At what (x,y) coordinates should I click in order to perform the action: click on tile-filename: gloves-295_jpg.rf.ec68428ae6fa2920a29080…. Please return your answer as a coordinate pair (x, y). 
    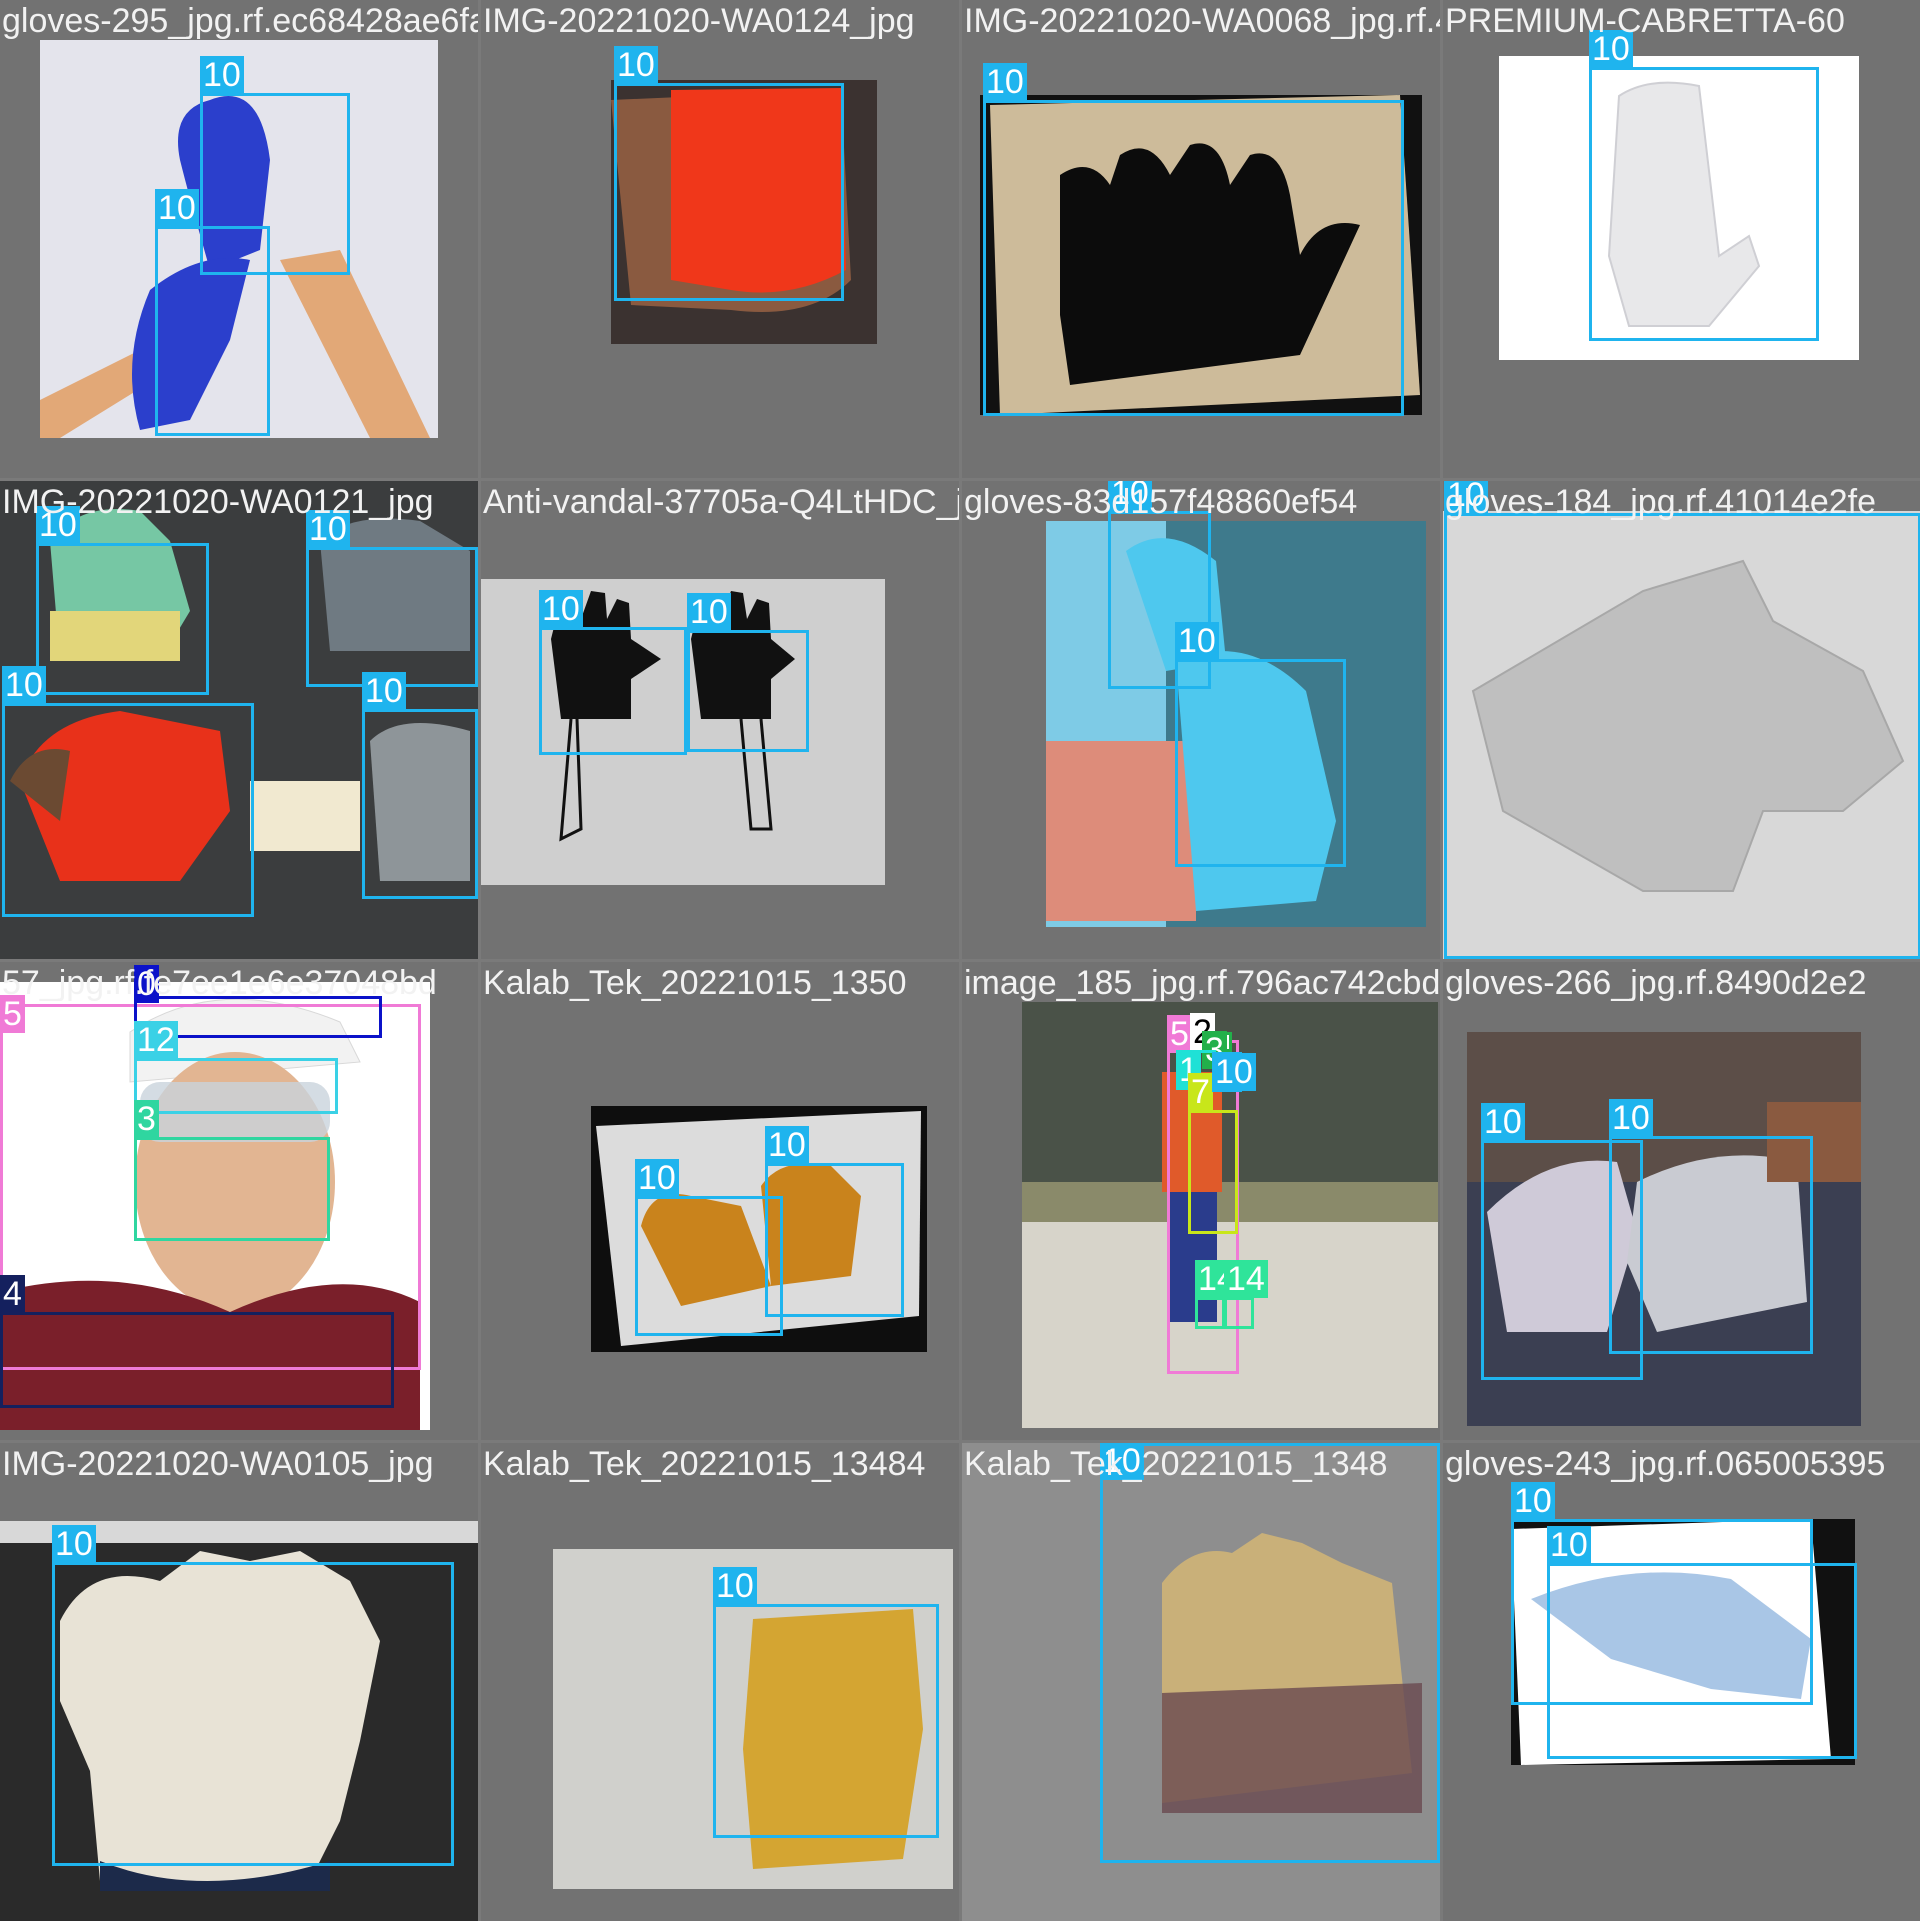
    Looking at the image, I should click on (240, 21).